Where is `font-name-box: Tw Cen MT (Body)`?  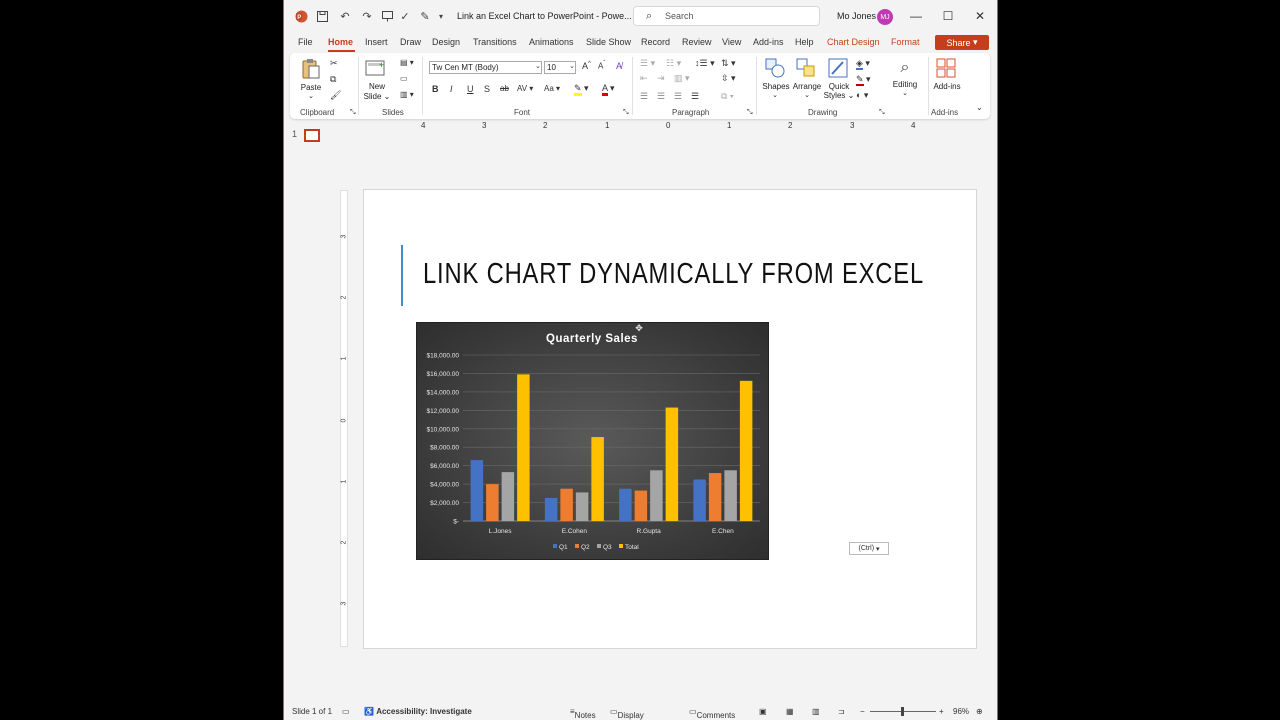
font-name-box: Tw Cen MT (Body) is located at coordinates (485, 67).